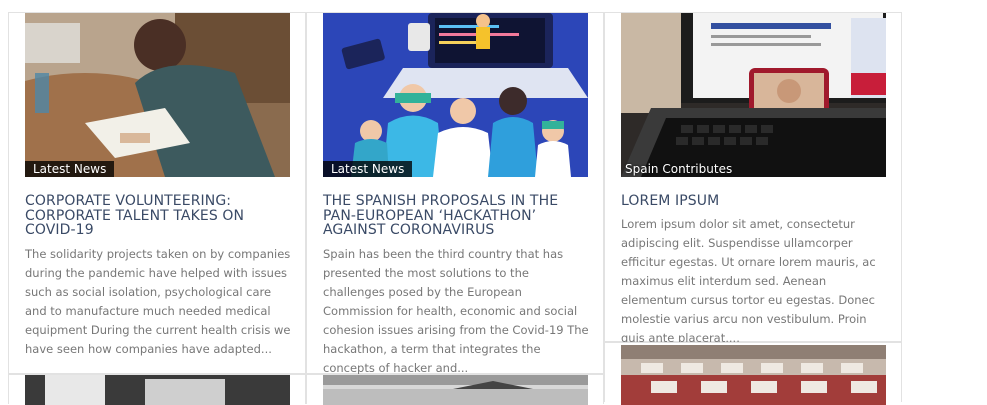 The image size is (987, 405). Describe the element at coordinates (746, 201) in the screenshot. I see `card-title-3: LOREM IPSUM` at that location.